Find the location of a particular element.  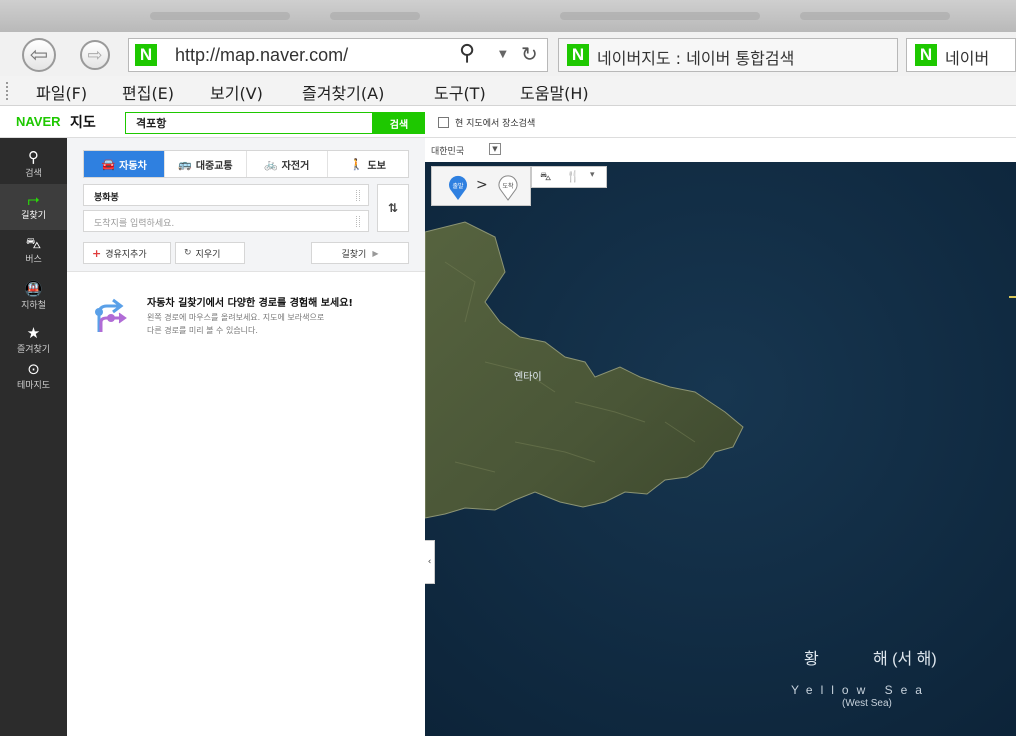

forward-button: ⇨ is located at coordinates (95, 55).